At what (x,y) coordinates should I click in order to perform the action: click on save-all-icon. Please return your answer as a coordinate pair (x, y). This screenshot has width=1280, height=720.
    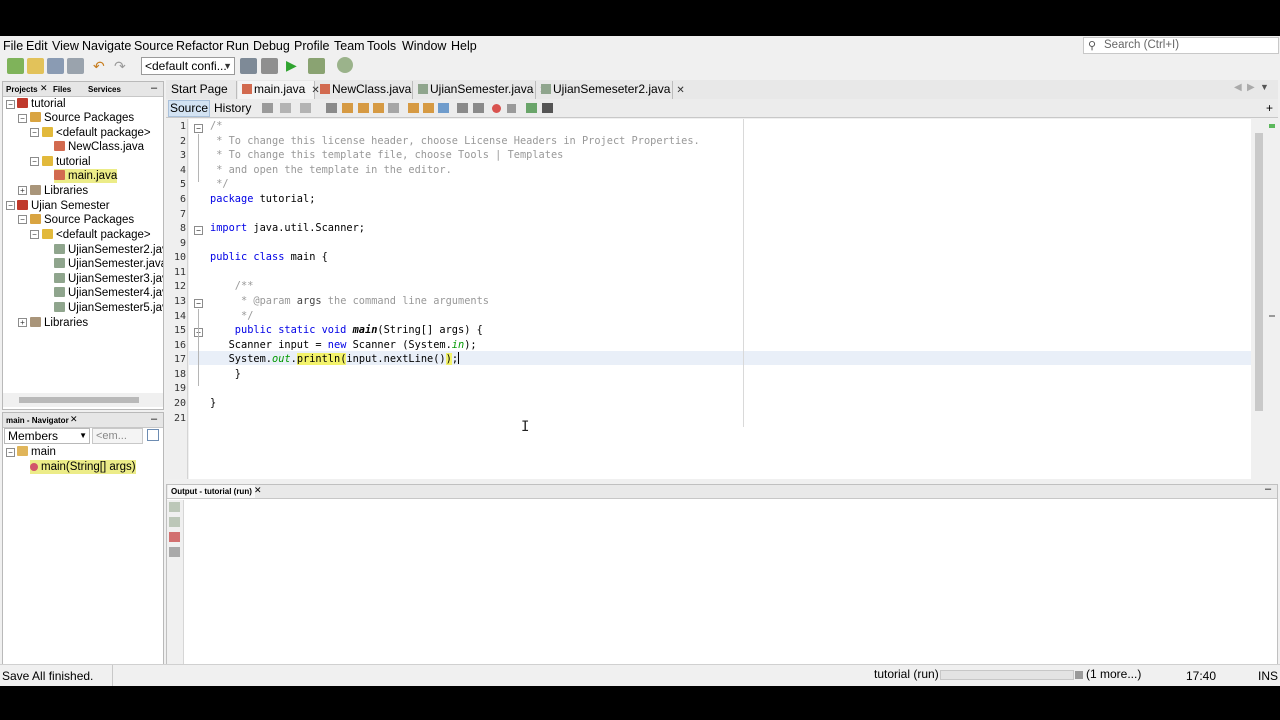
    Looking at the image, I should click on (75, 66).